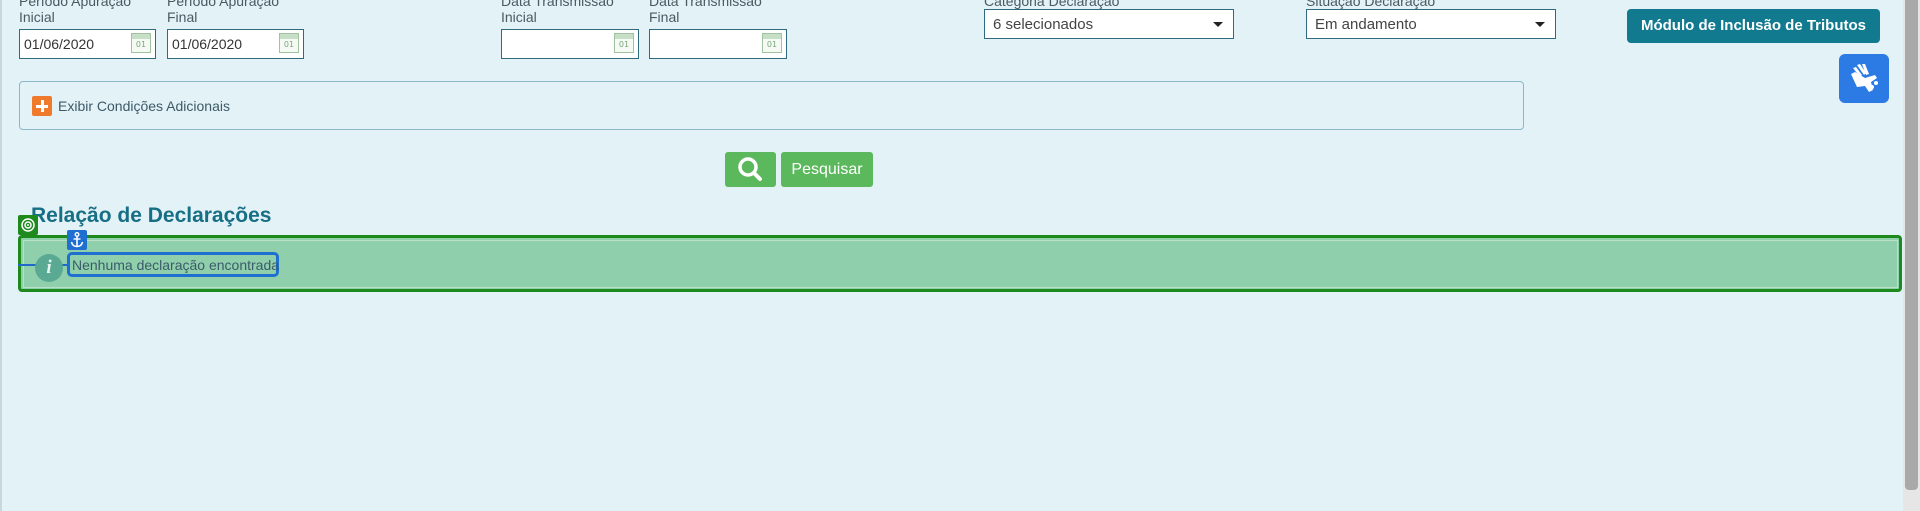  Describe the element at coordinates (1864, 78) in the screenshot. I see `sign-language-icon` at that location.